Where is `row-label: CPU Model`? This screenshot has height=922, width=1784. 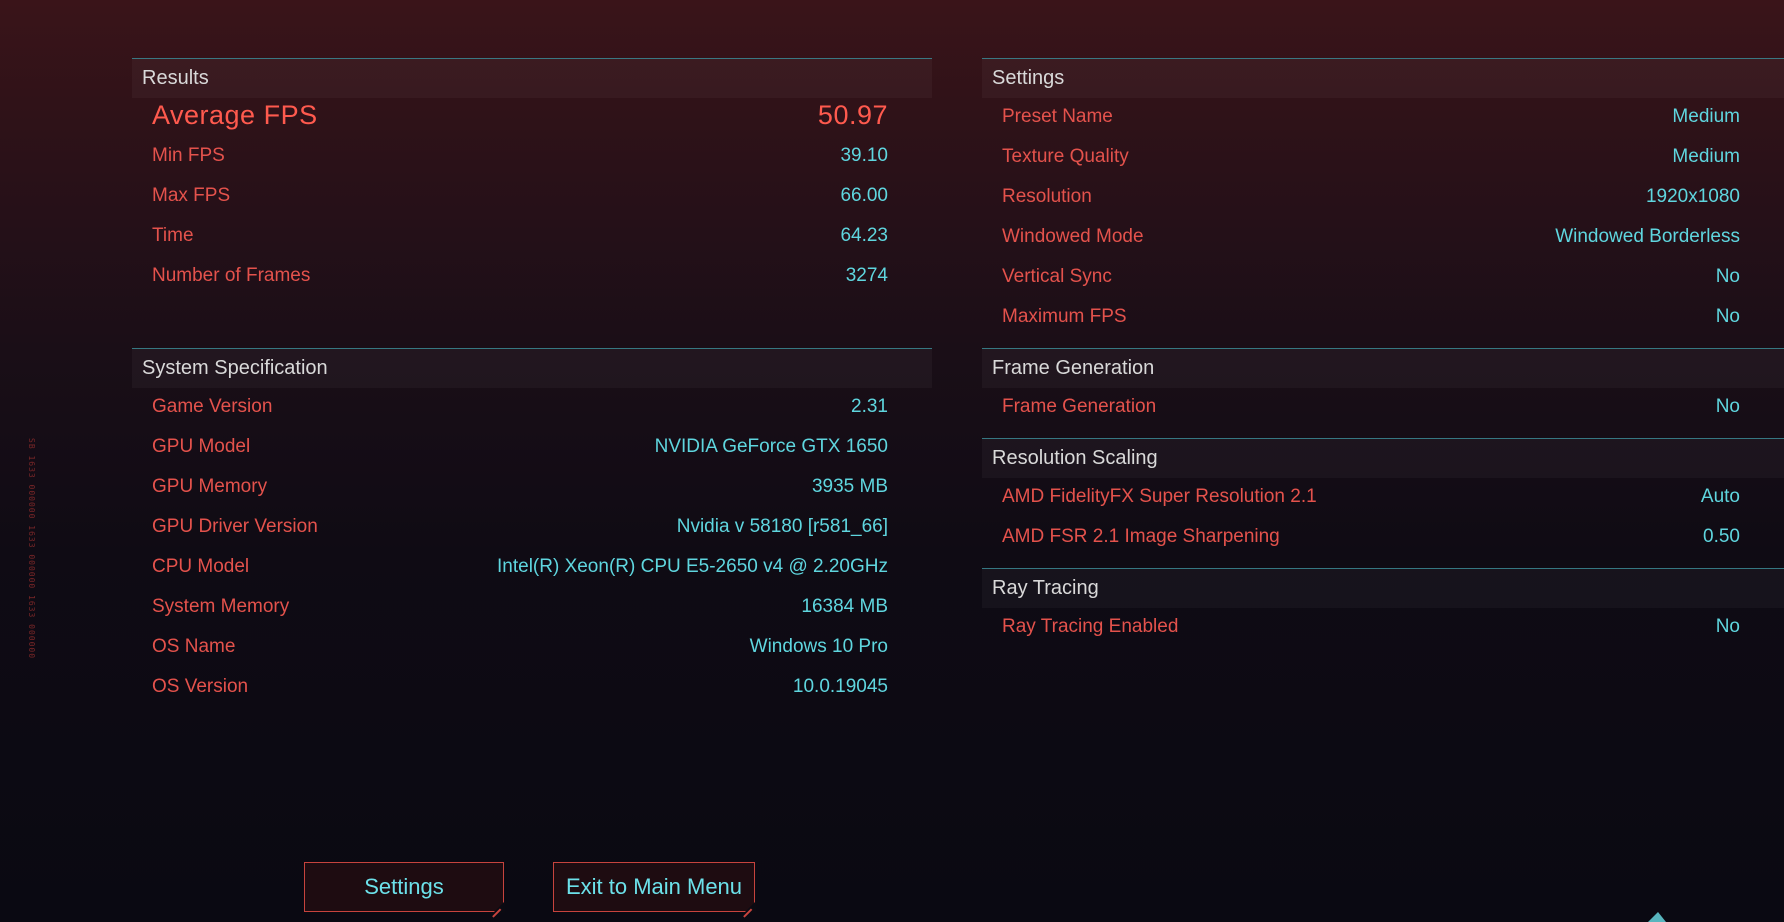
row-label: CPU Model is located at coordinates (201, 566).